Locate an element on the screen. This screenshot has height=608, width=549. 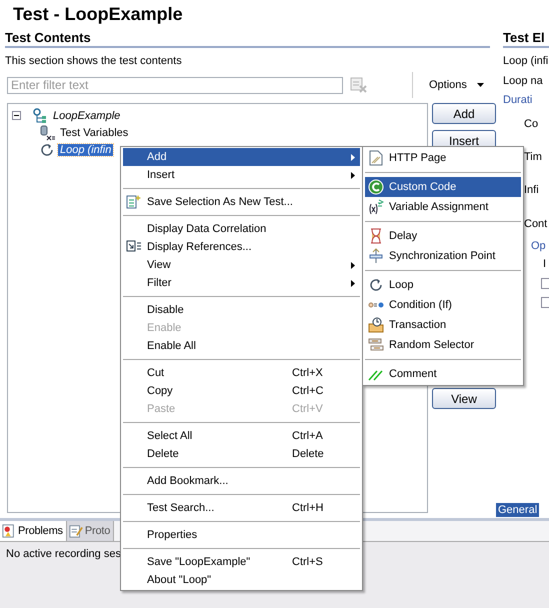
menu-item: View is located at coordinates (241, 265).